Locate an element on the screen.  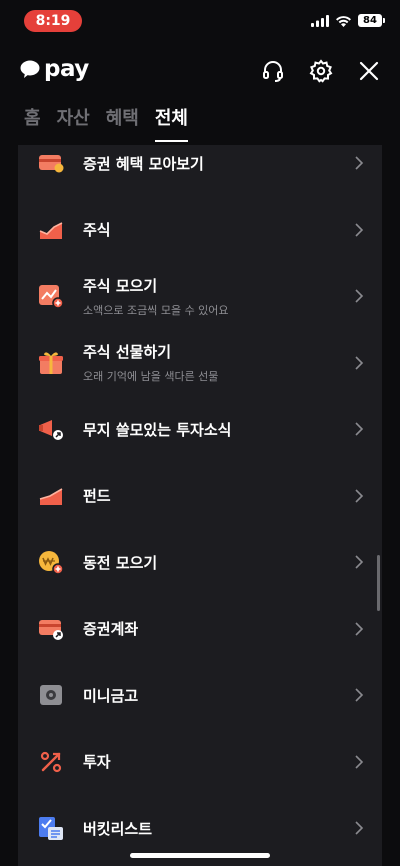
menu-subtitle: 소액으로 조금씩 모을 수 있어요 is located at coordinates (156, 310).